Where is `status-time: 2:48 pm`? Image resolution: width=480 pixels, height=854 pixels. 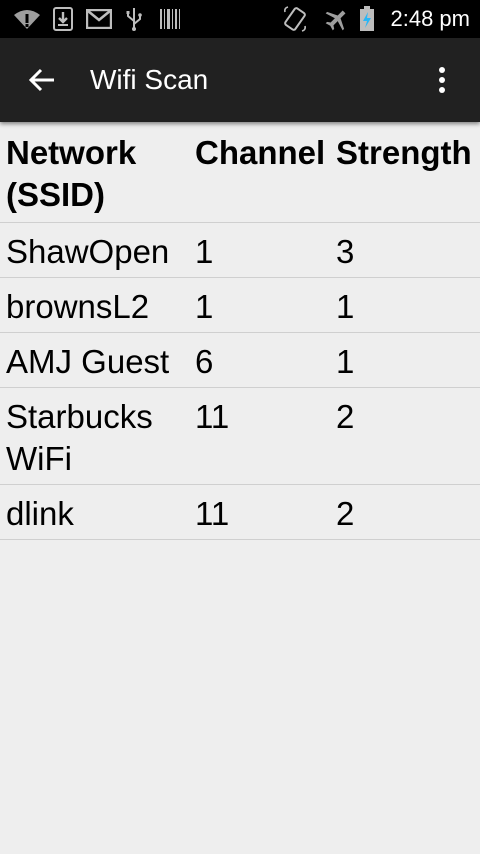 status-time: 2:48 pm is located at coordinates (430, 18).